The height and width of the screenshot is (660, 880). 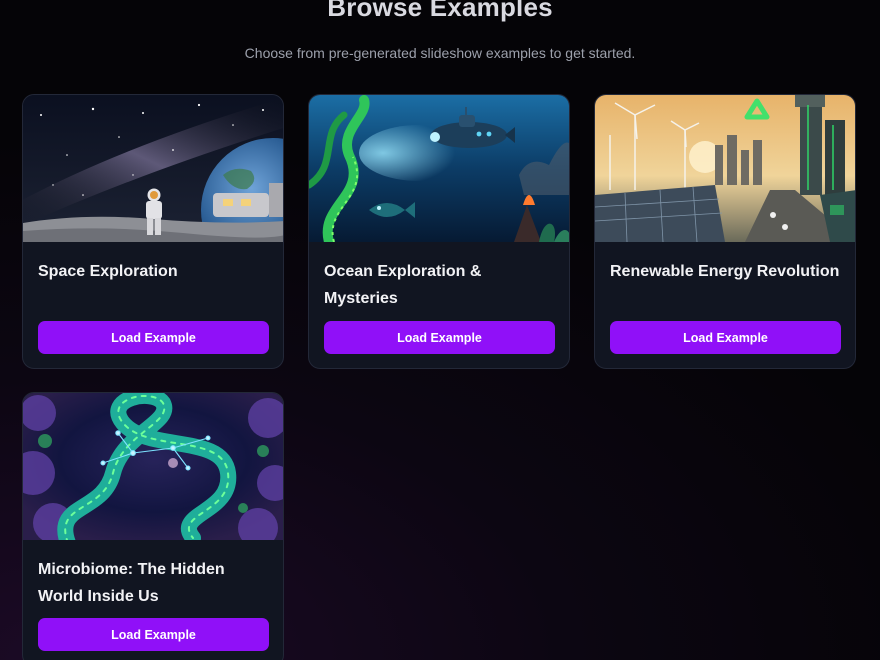 I want to click on card-image-space, so click(x=153, y=168).